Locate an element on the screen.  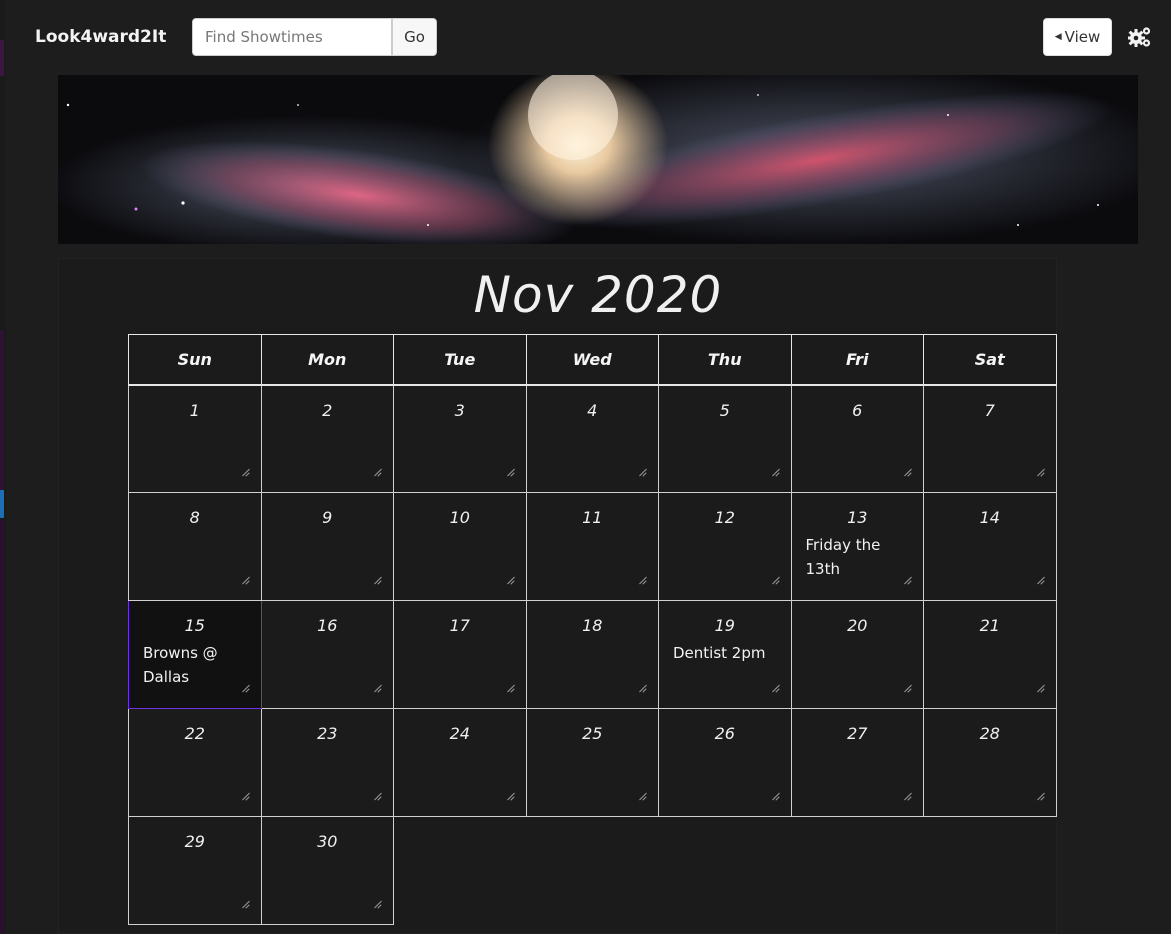
view-dropdown-button: ◀ View is located at coordinates (1077, 37).